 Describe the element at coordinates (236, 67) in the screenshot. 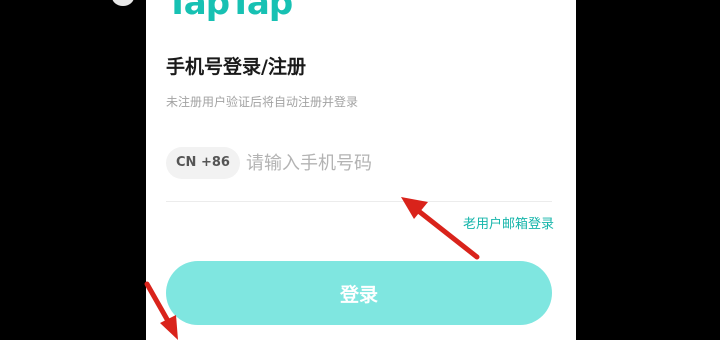

I see `page-title: 手机号登录/注册` at that location.